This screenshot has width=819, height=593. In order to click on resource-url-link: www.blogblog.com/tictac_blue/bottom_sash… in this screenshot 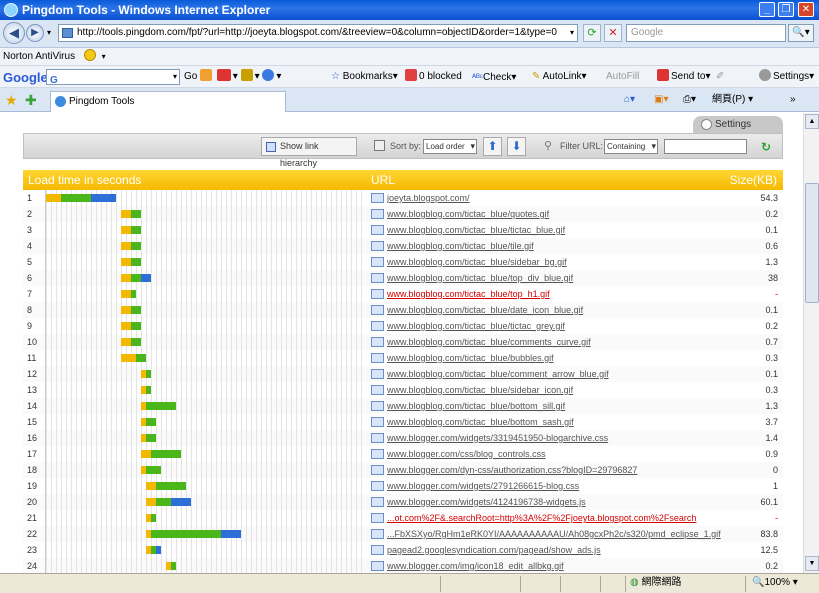, I will do `click(480, 422)`.